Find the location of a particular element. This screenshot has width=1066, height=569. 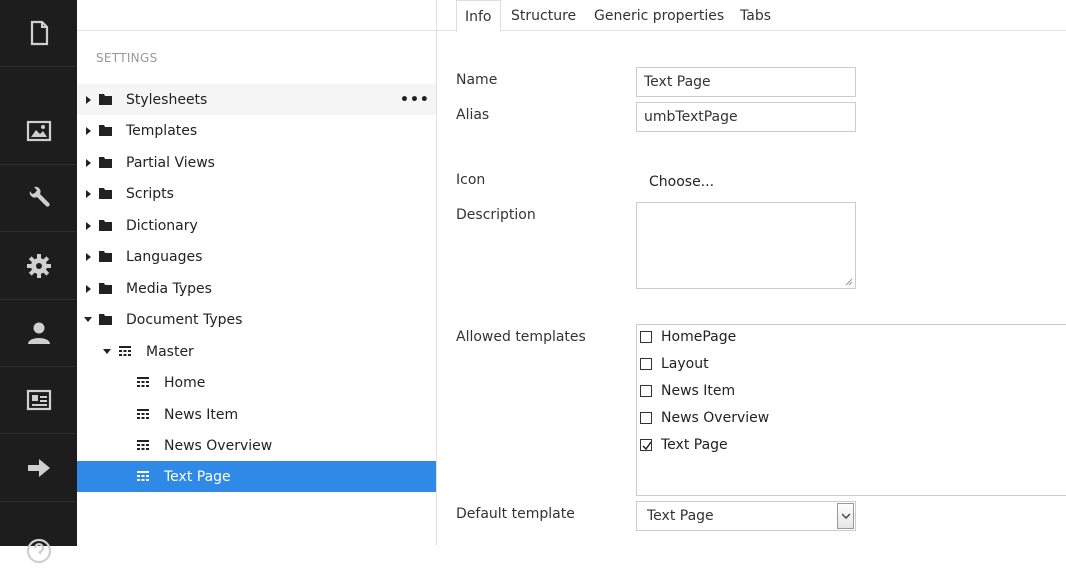

tree-item-label: Scripts is located at coordinates (150, 193).